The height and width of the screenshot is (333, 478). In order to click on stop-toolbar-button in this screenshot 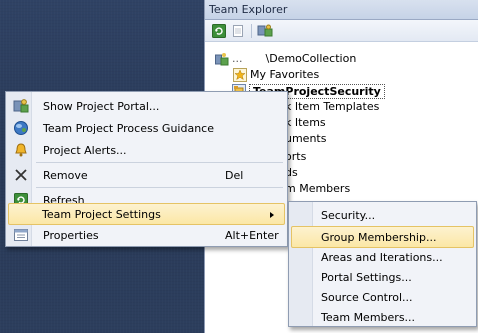, I will do `click(238, 31)`.